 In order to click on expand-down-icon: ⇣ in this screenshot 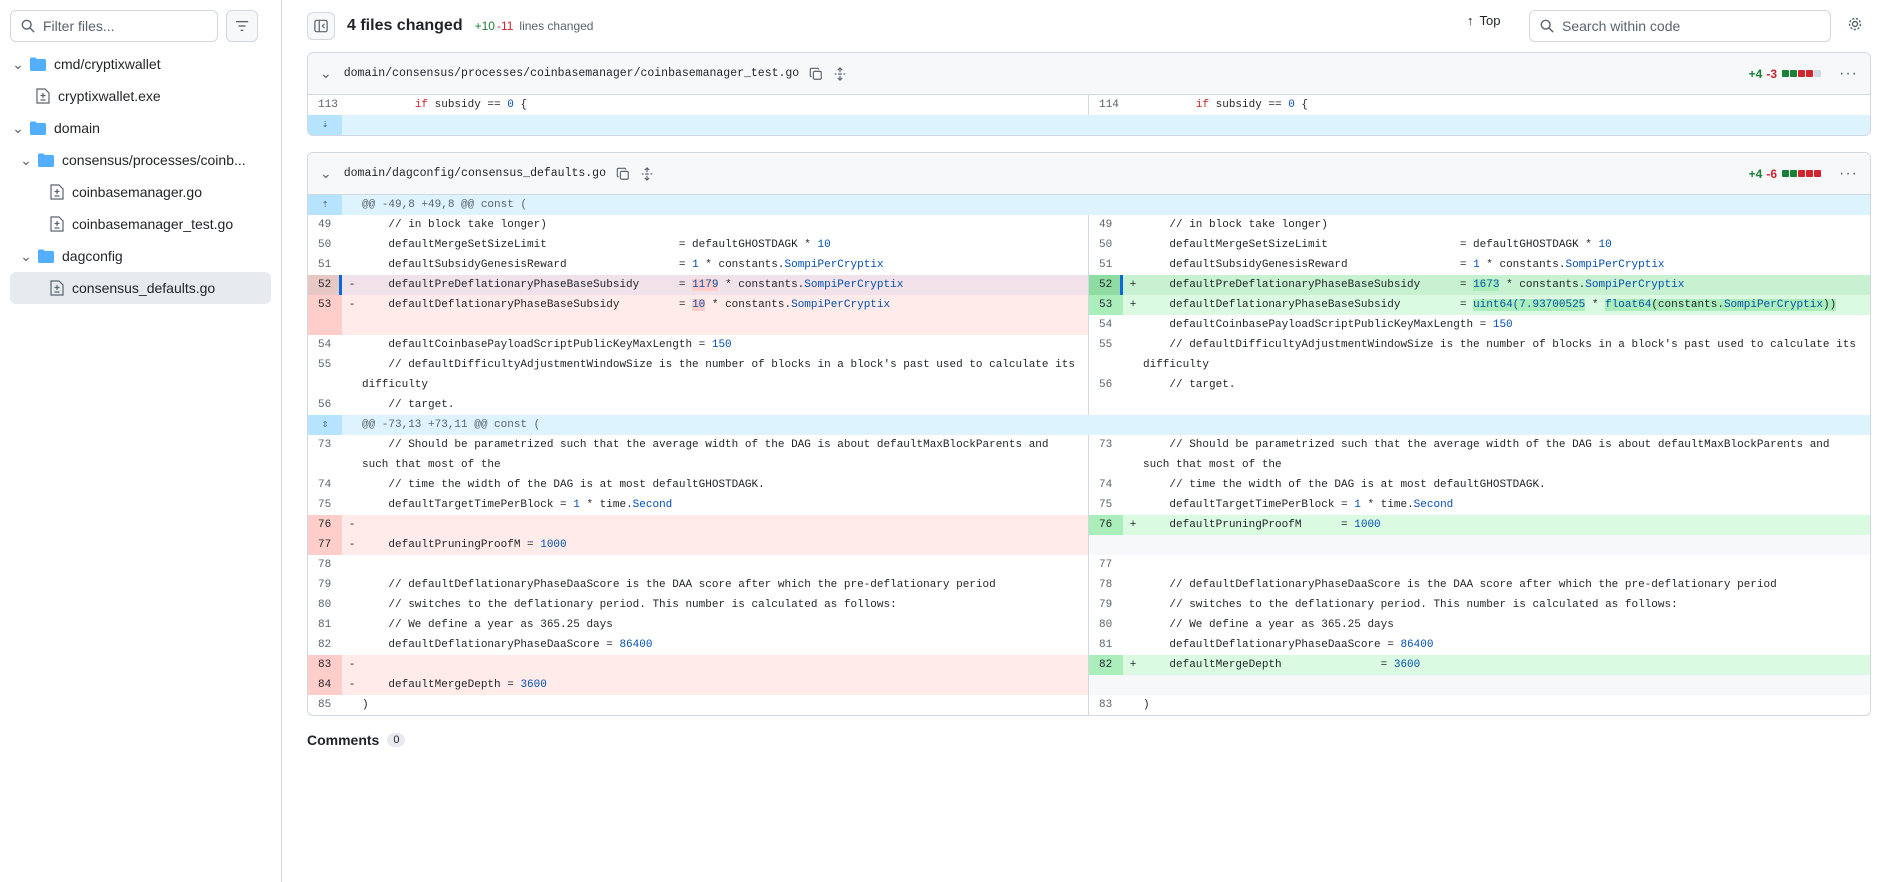, I will do `click(325, 125)`.